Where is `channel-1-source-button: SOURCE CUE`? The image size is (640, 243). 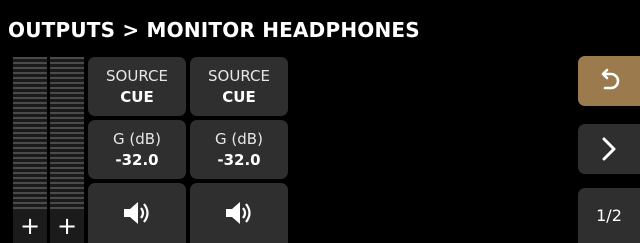
channel-1-source-button: SOURCE CUE is located at coordinates (137, 86).